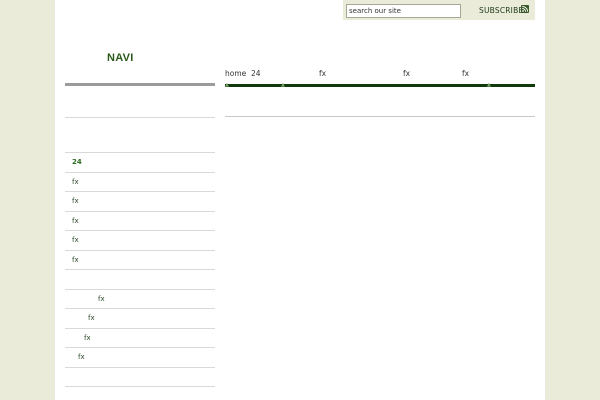 The image size is (600, 400). I want to click on sidebar-heading: NAVI, so click(120, 58).